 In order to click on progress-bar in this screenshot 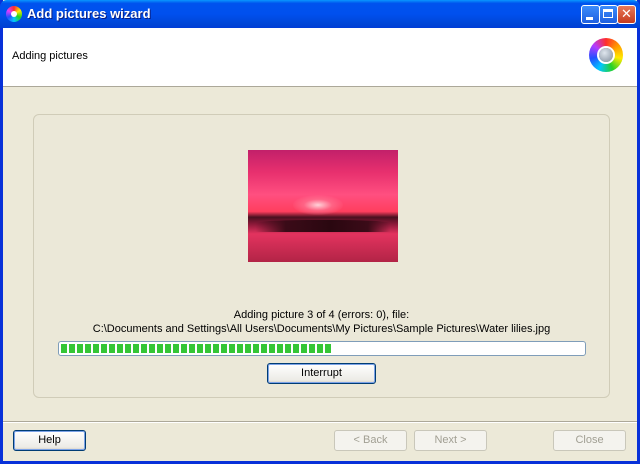, I will do `click(322, 348)`.